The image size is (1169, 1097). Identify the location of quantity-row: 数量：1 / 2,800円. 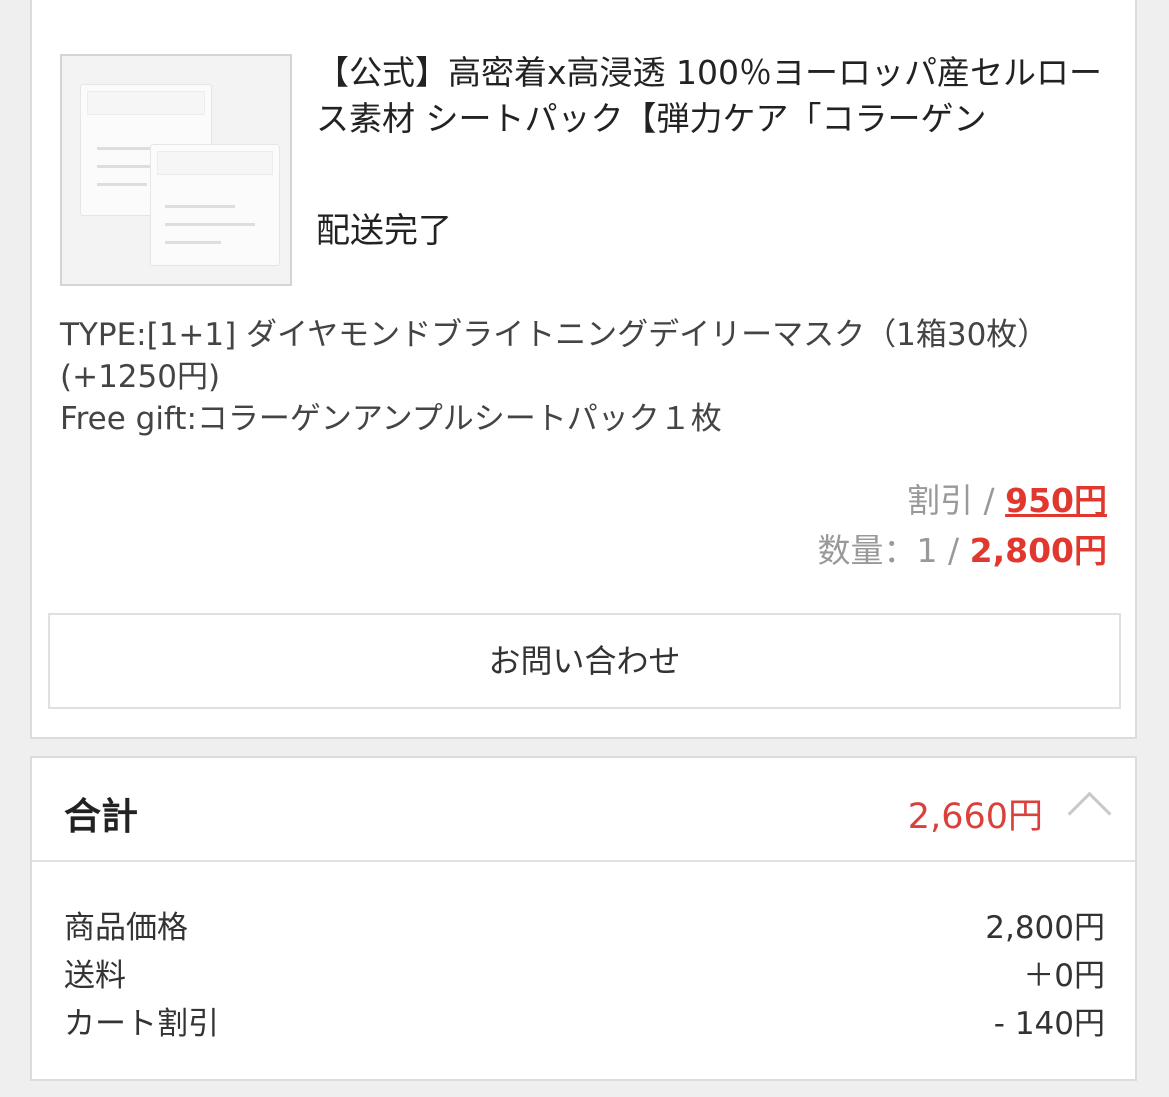
(962, 548).